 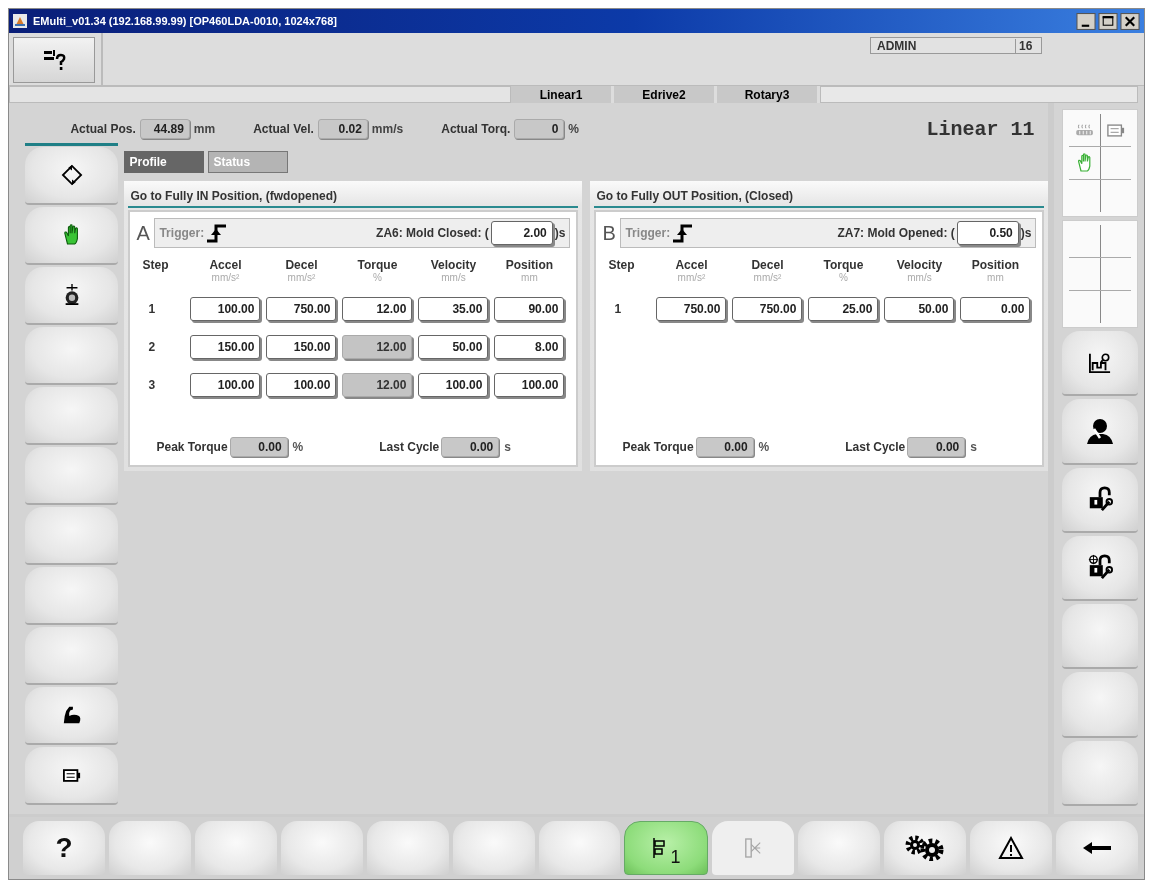 I want to click on axis-tab: Linear1, so click(x=562, y=94).